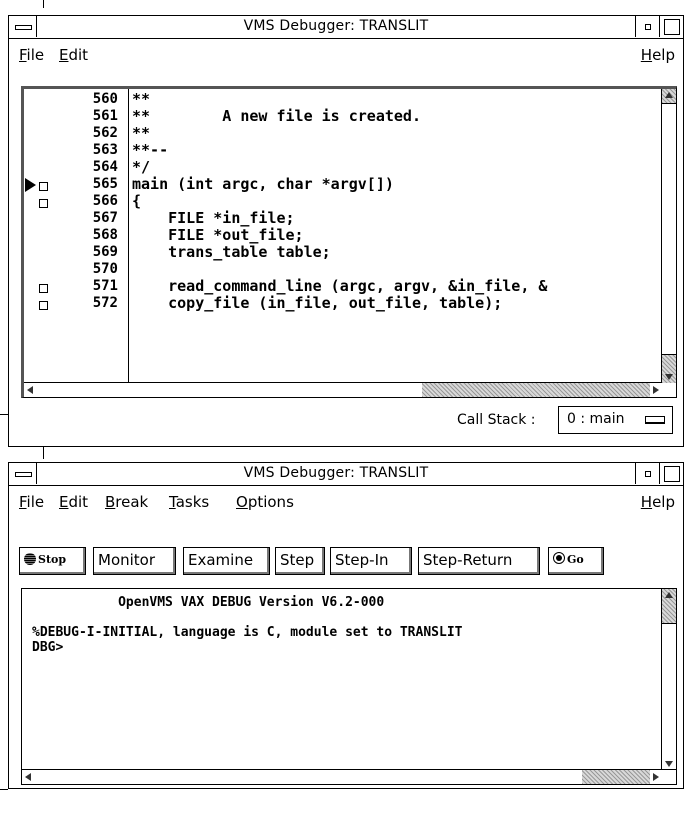  What do you see at coordinates (30, 559) in the screenshot?
I see `stop-icon` at bounding box center [30, 559].